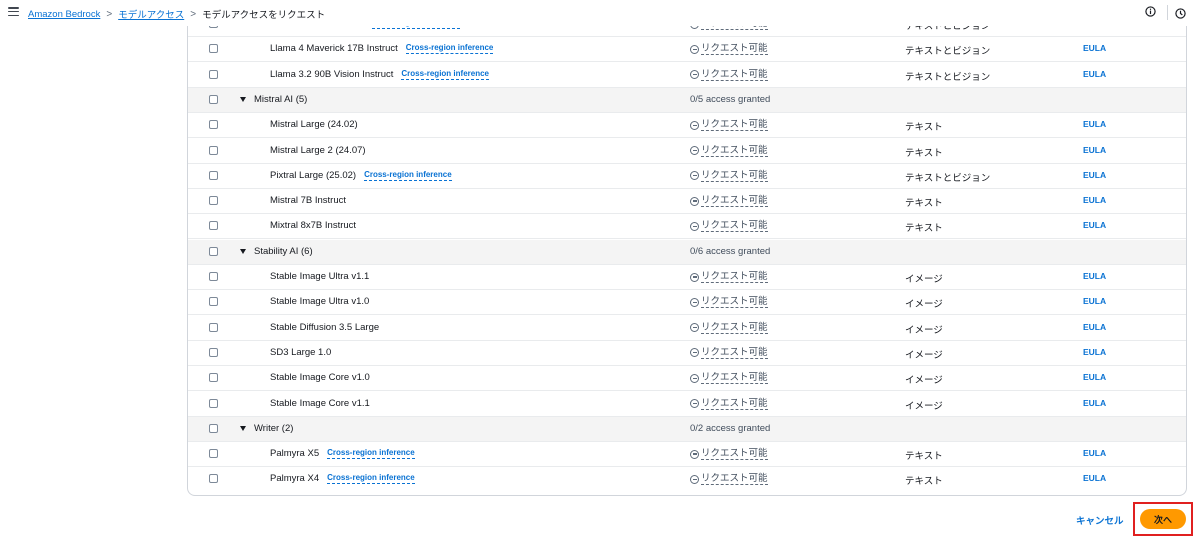 The image size is (1200, 548). Describe the element at coordinates (13, 12) in the screenshot. I see `hamburger-menu-icon` at that location.